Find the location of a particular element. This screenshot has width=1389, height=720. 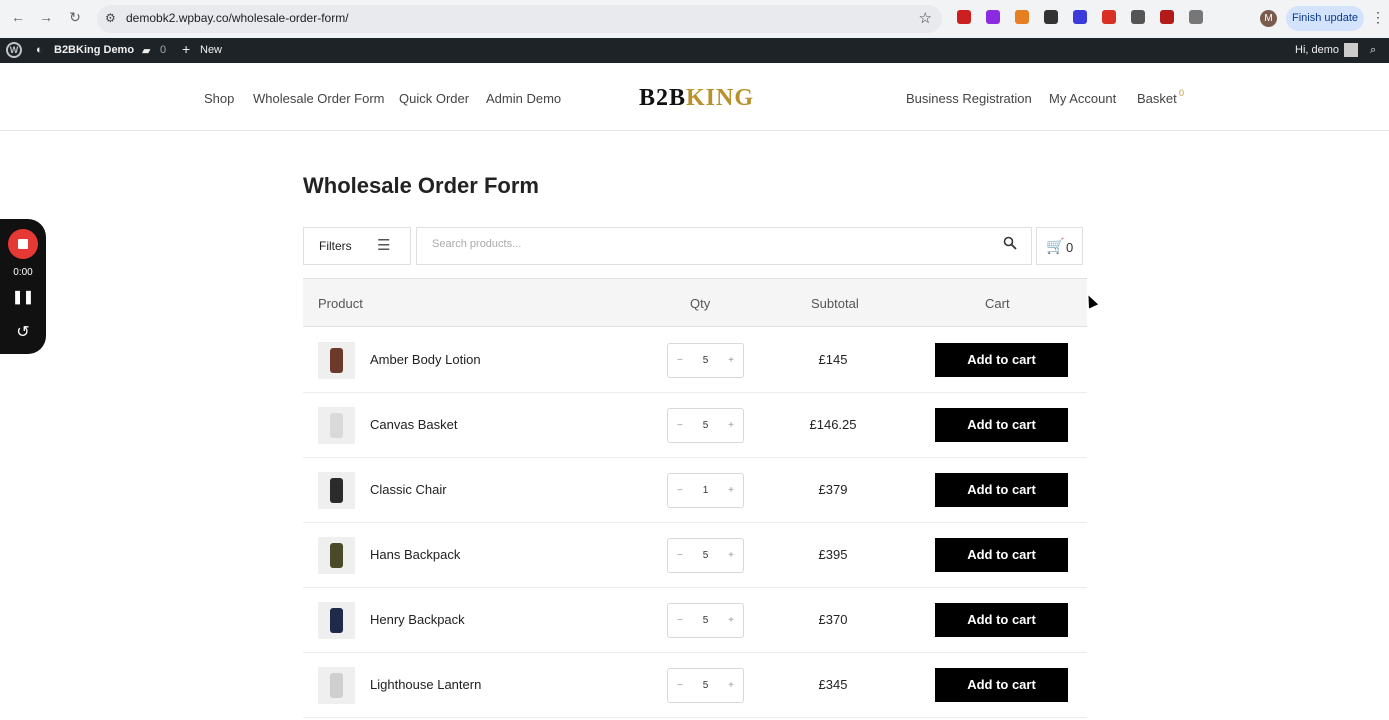

header-qty: Qty is located at coordinates (700, 303).